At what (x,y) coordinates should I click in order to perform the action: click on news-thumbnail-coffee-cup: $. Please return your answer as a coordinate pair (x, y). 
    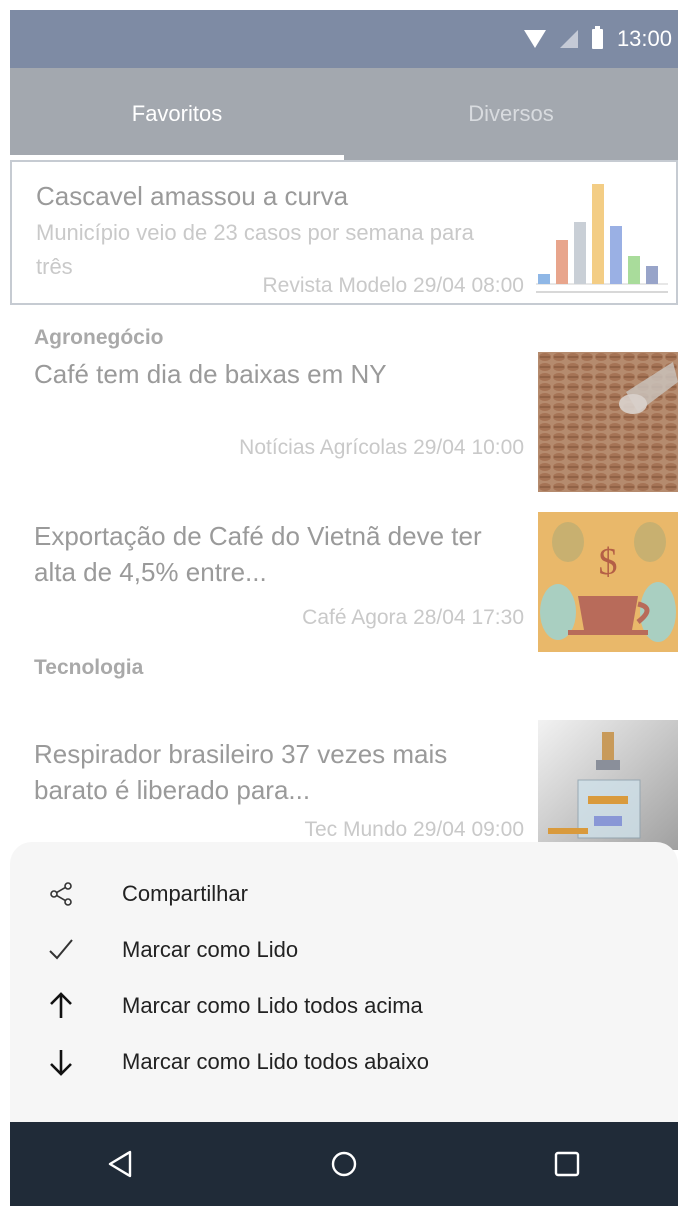
    Looking at the image, I should click on (608, 582).